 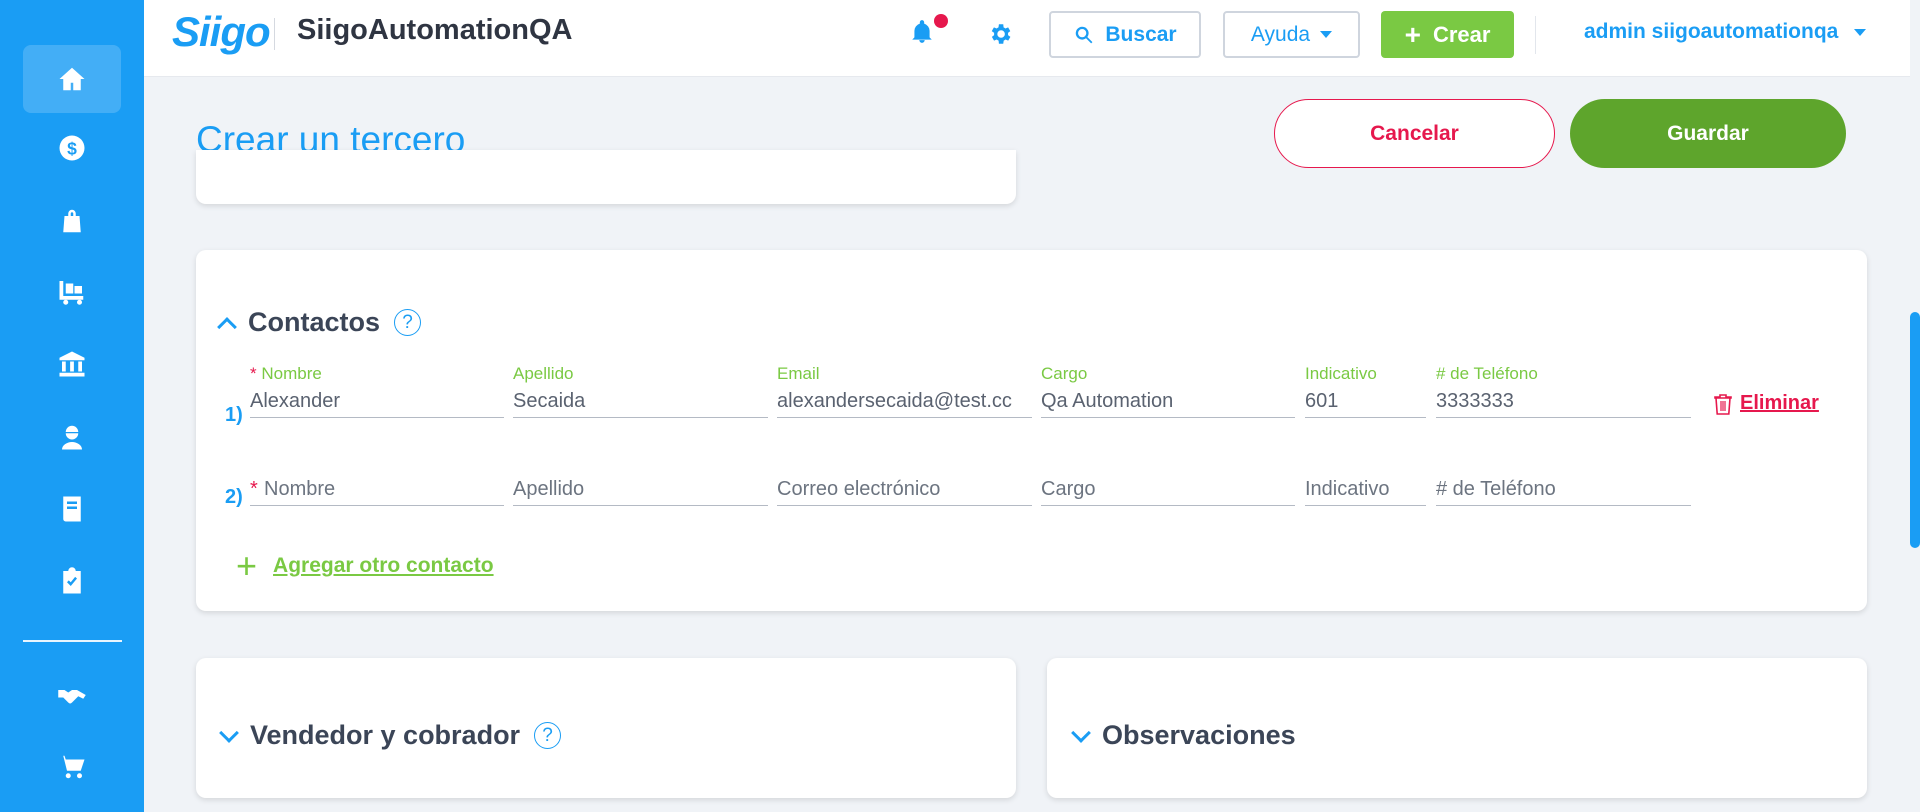 I want to click on contact-row-index: 2), so click(x=234, y=497).